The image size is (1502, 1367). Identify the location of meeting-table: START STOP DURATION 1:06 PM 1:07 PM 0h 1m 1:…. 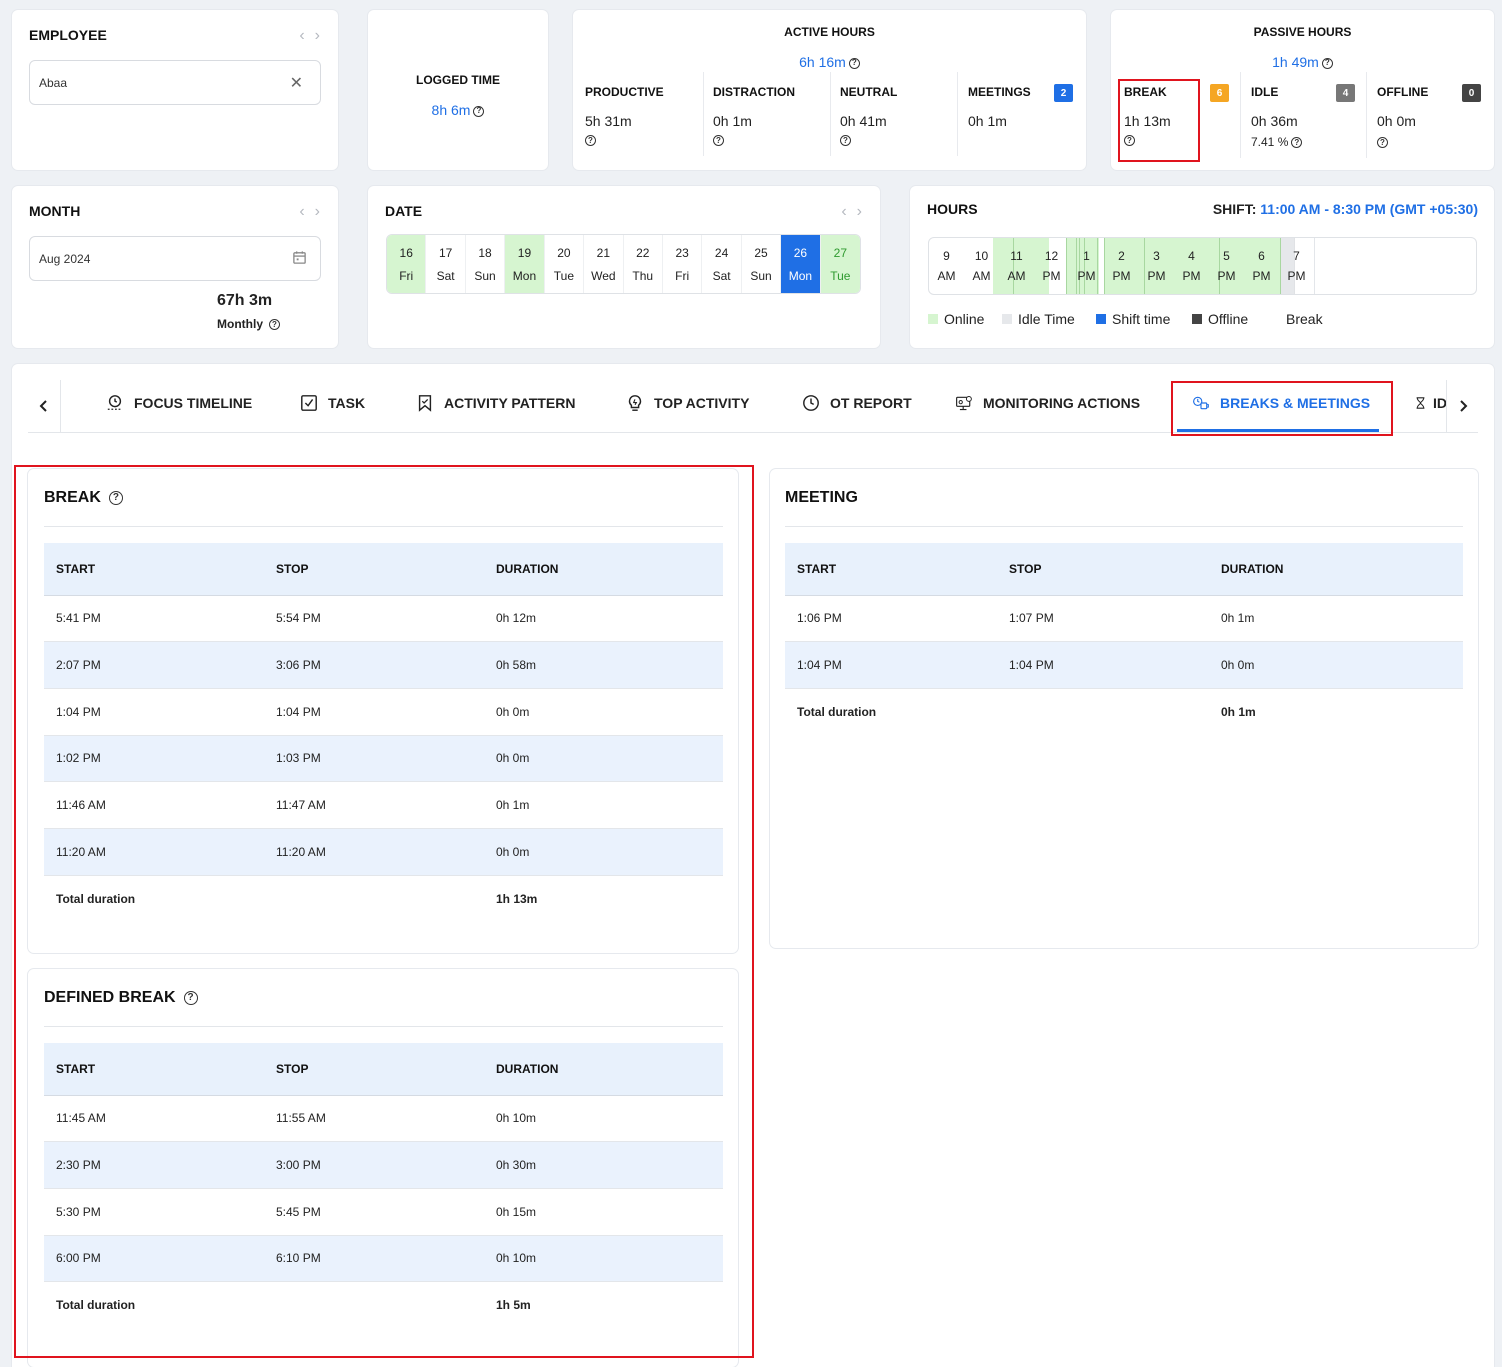
(1124, 639).